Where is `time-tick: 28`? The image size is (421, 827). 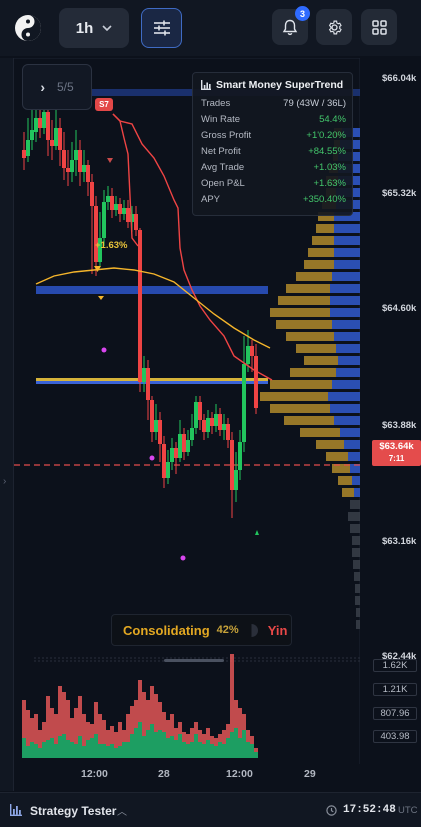 time-tick: 28 is located at coordinates (164, 774).